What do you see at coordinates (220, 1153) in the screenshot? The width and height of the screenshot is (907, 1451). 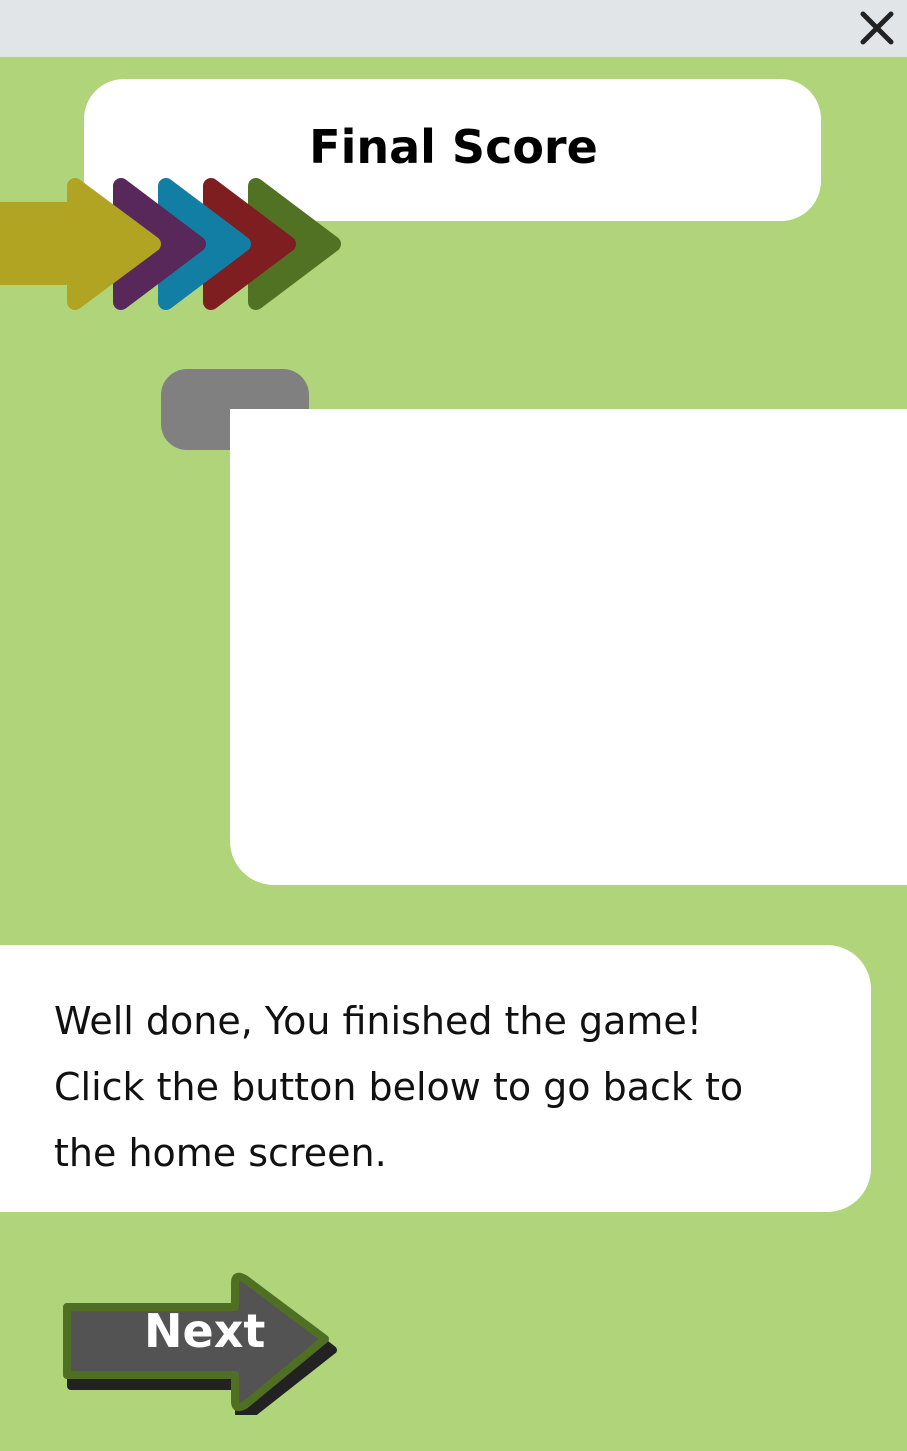 I see `message-line: the home screen.` at bounding box center [220, 1153].